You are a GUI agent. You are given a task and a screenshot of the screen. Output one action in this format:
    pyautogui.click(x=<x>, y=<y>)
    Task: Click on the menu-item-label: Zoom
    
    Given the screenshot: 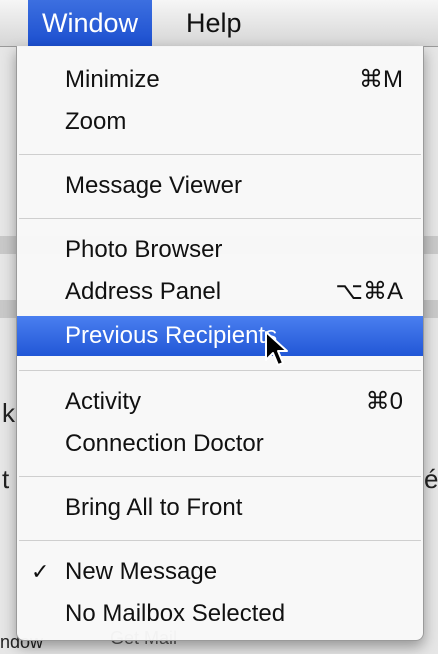 What is the action you would take?
    pyautogui.click(x=96, y=121)
    